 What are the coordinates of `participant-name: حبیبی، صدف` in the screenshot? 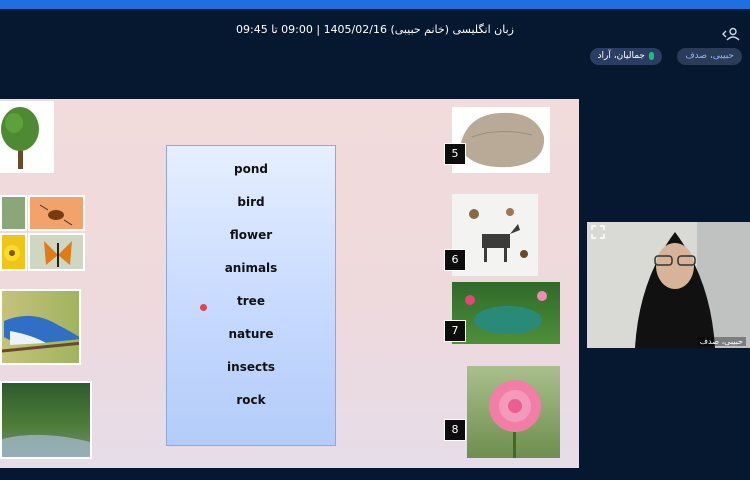 It's located at (709, 56).